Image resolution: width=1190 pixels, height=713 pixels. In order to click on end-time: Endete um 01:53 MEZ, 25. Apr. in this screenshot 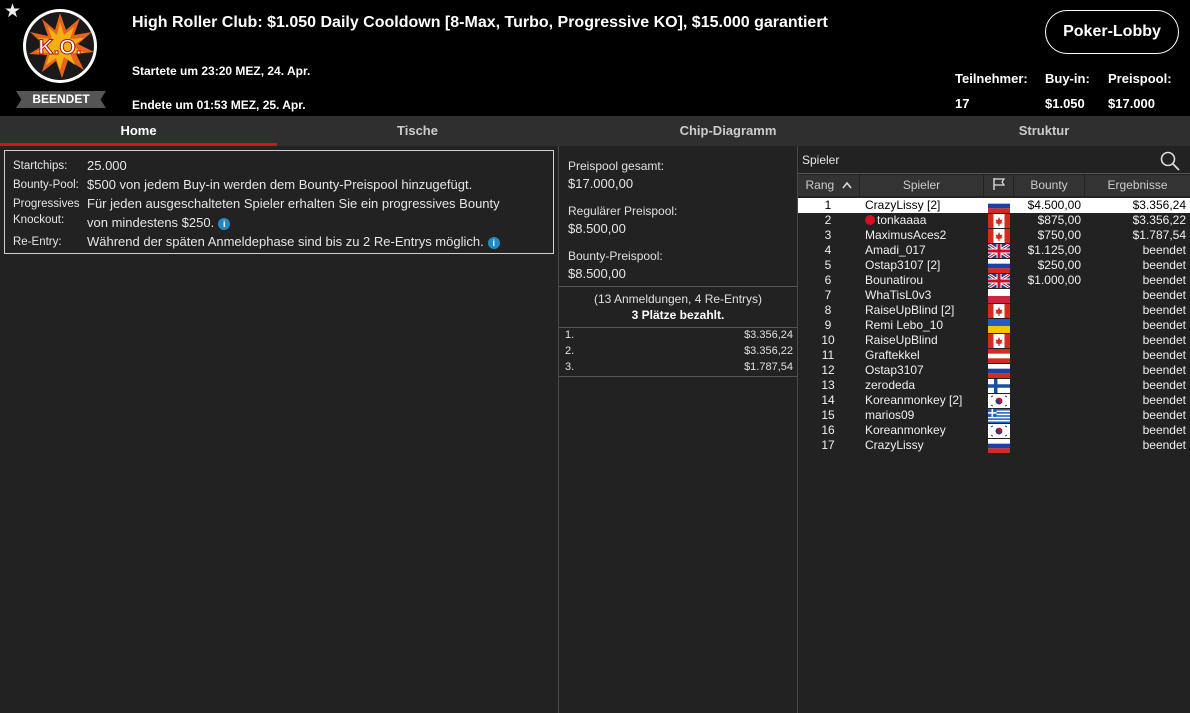, I will do `click(219, 105)`.